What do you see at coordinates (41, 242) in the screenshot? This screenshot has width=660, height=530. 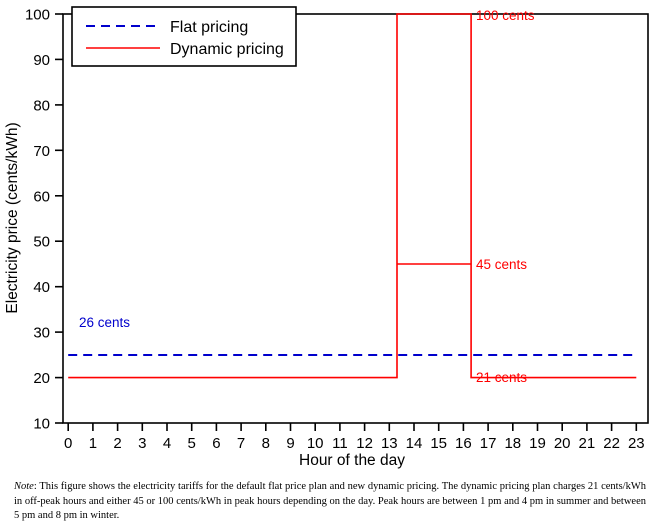 I see `y-tick-label: 50` at bounding box center [41, 242].